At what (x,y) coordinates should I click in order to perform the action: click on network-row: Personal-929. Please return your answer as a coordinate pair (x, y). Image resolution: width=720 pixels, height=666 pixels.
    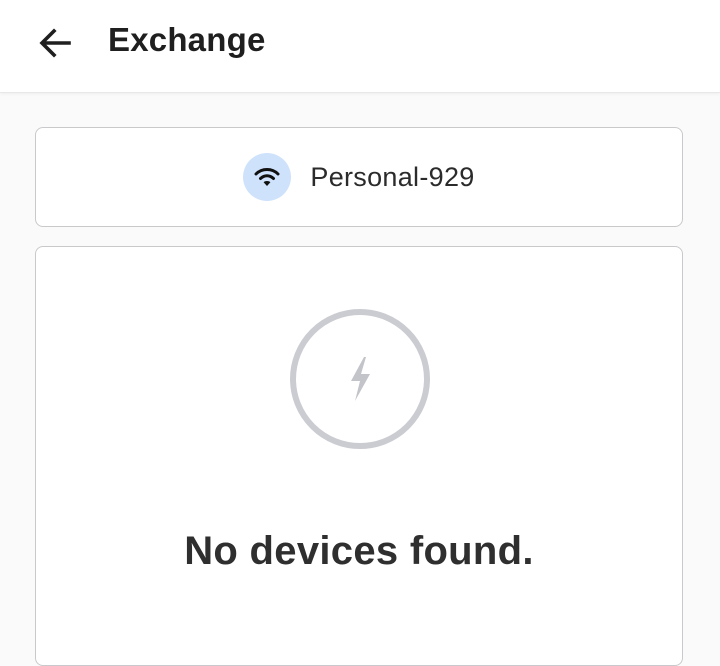
    Looking at the image, I should click on (359, 177).